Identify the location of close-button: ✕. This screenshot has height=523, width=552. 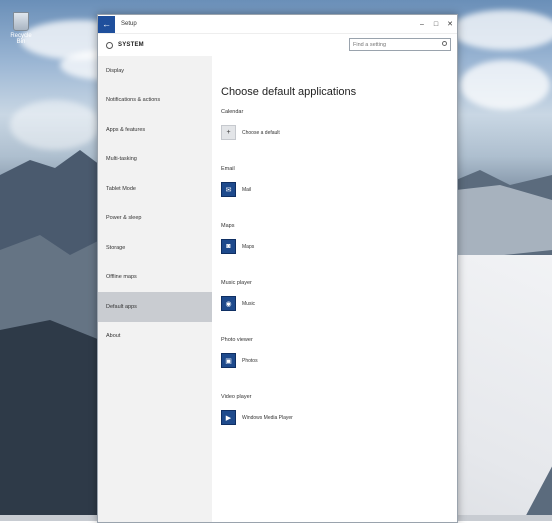
(450, 24).